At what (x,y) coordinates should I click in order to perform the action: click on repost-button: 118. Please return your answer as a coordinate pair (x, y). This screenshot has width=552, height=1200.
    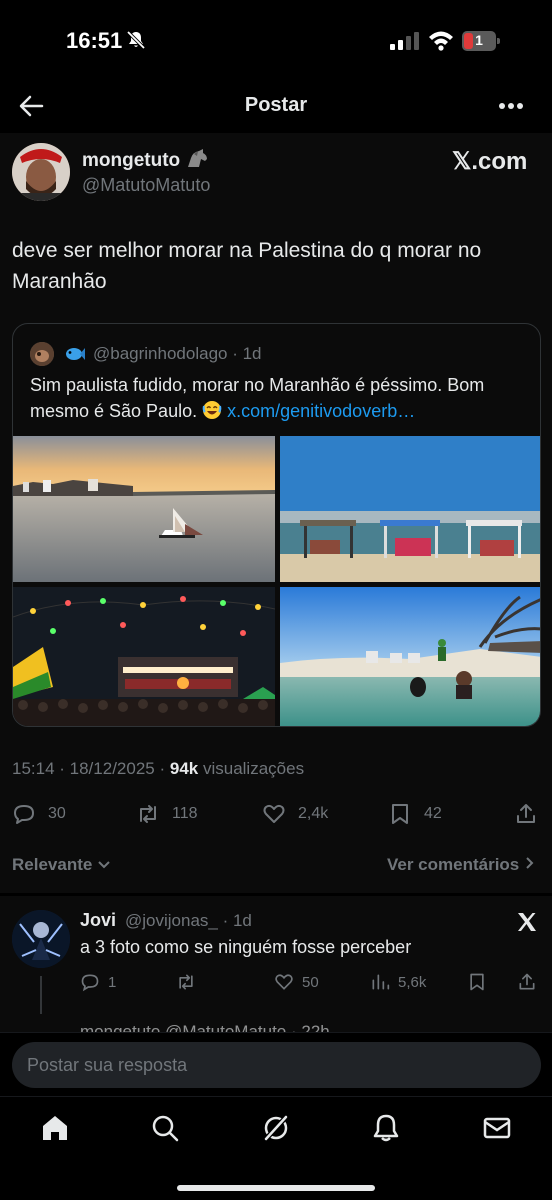
    Looking at the image, I should click on (167, 814).